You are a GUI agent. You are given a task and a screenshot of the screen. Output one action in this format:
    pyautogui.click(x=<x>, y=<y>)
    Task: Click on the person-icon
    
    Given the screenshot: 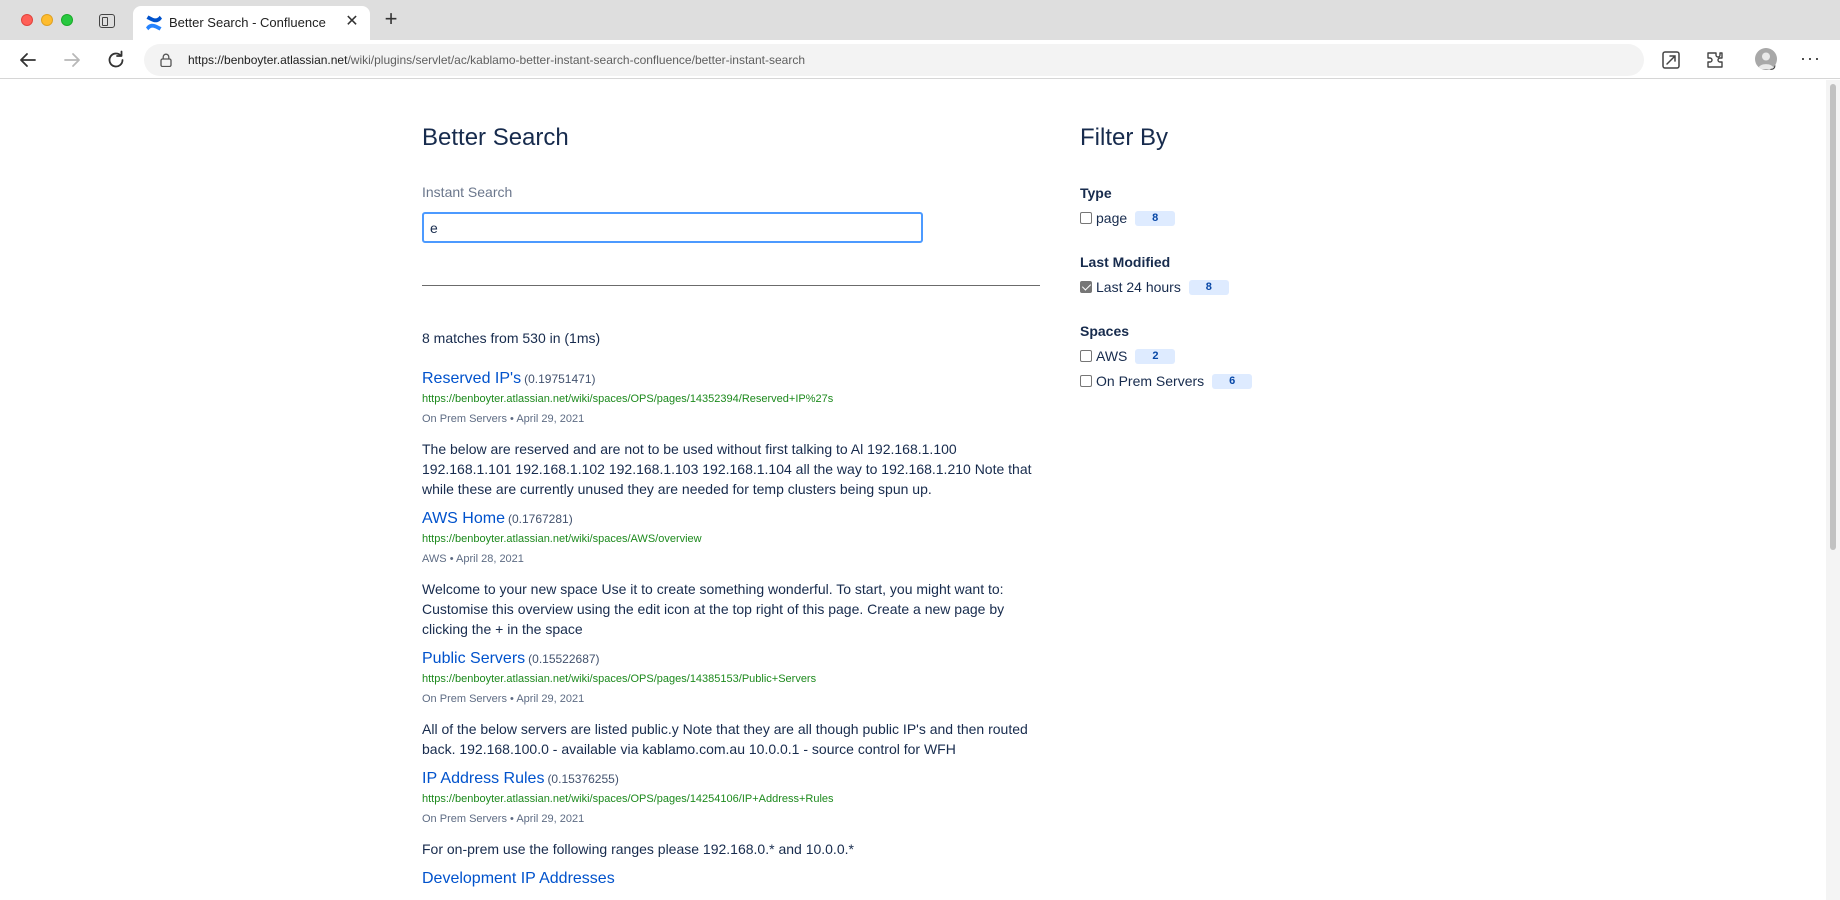 What is the action you would take?
    pyautogui.click(x=1766, y=60)
    